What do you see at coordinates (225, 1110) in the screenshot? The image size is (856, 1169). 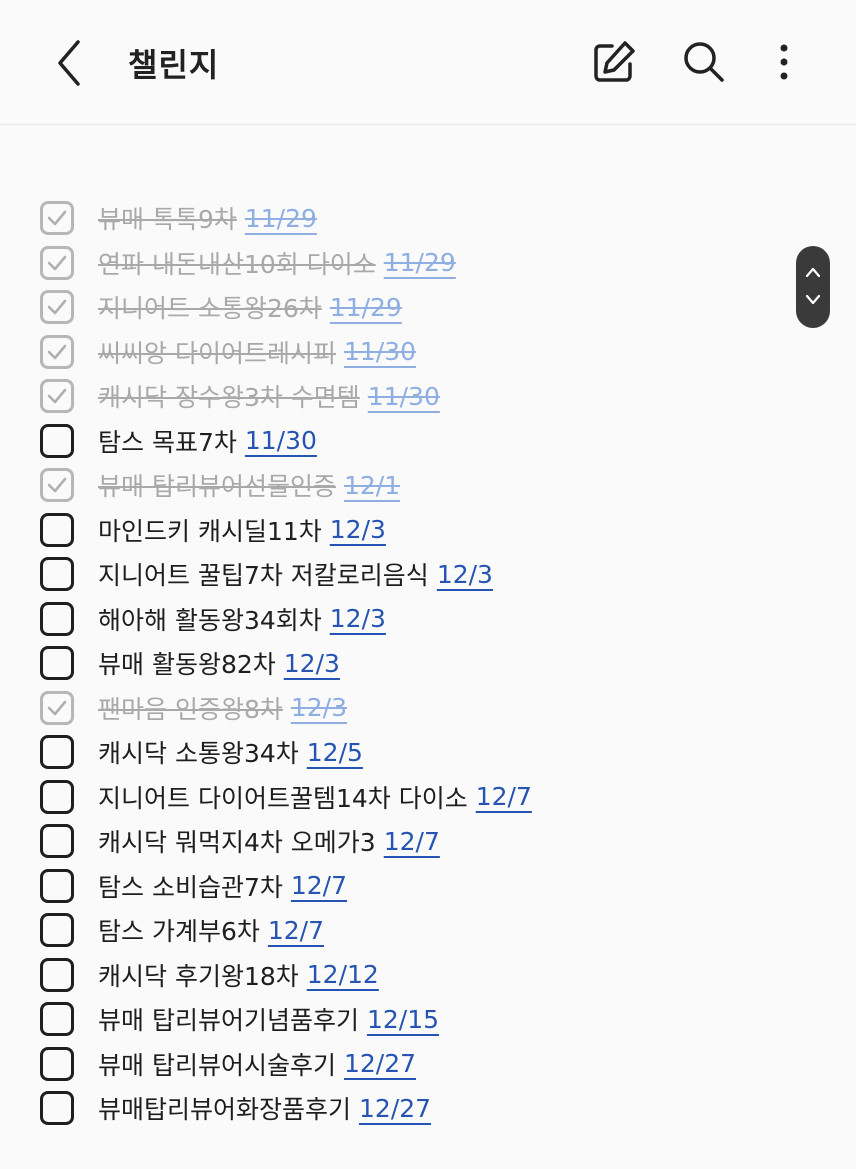 I see `checklist-item-label: 뷰매탑리뷰어화장품후기` at bounding box center [225, 1110].